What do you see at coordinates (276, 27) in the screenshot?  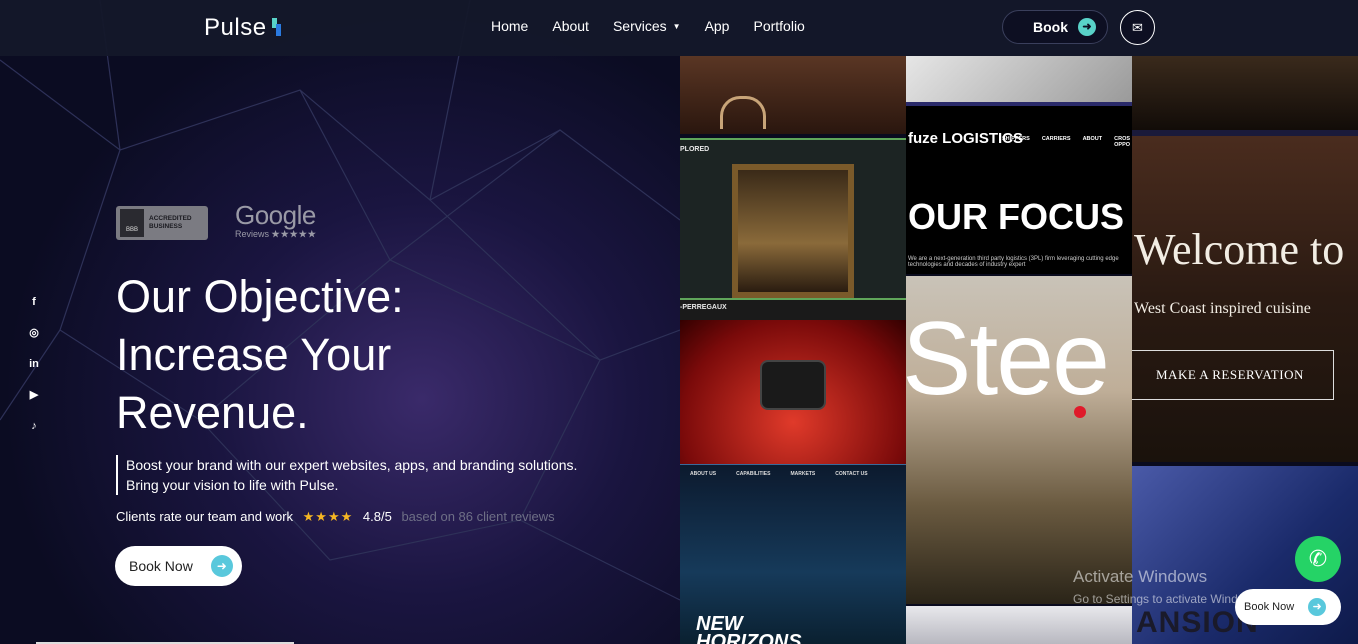 I see `logo-mark-icon` at bounding box center [276, 27].